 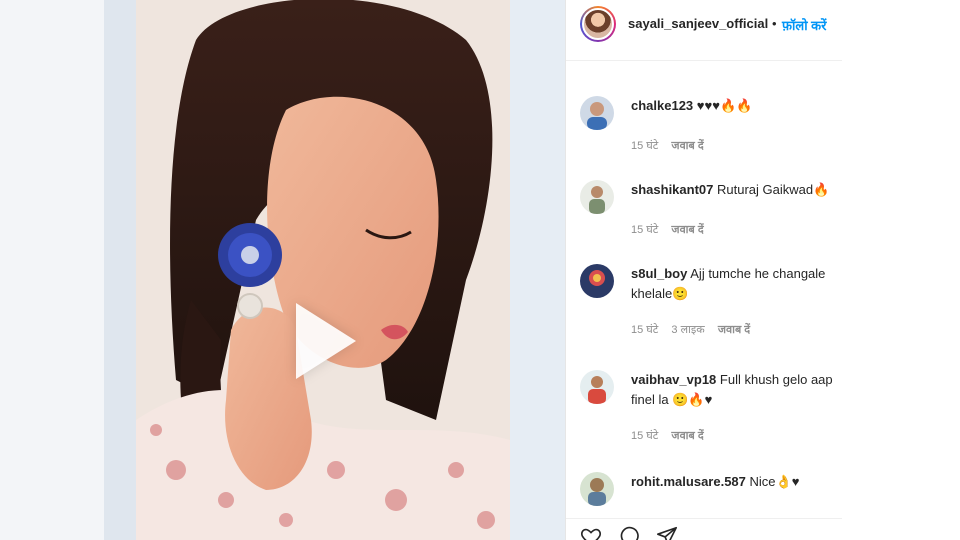 What do you see at coordinates (326, 341) in the screenshot?
I see `play-button` at bounding box center [326, 341].